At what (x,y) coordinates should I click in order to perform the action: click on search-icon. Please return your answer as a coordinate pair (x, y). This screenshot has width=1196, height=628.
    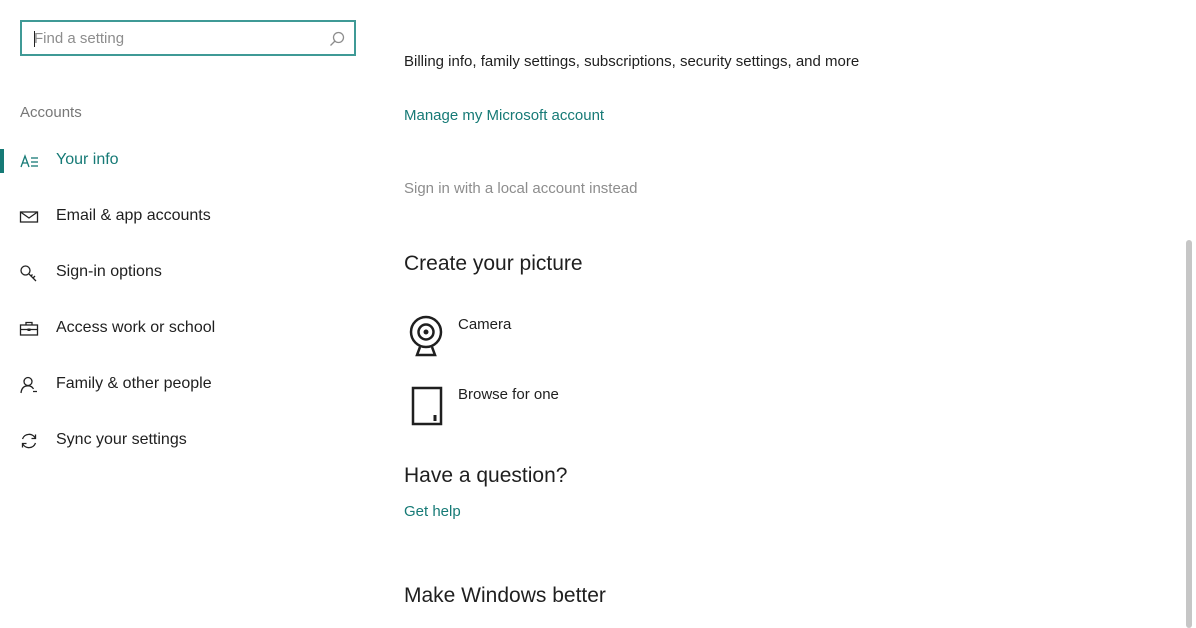
    Looking at the image, I should click on (337, 39).